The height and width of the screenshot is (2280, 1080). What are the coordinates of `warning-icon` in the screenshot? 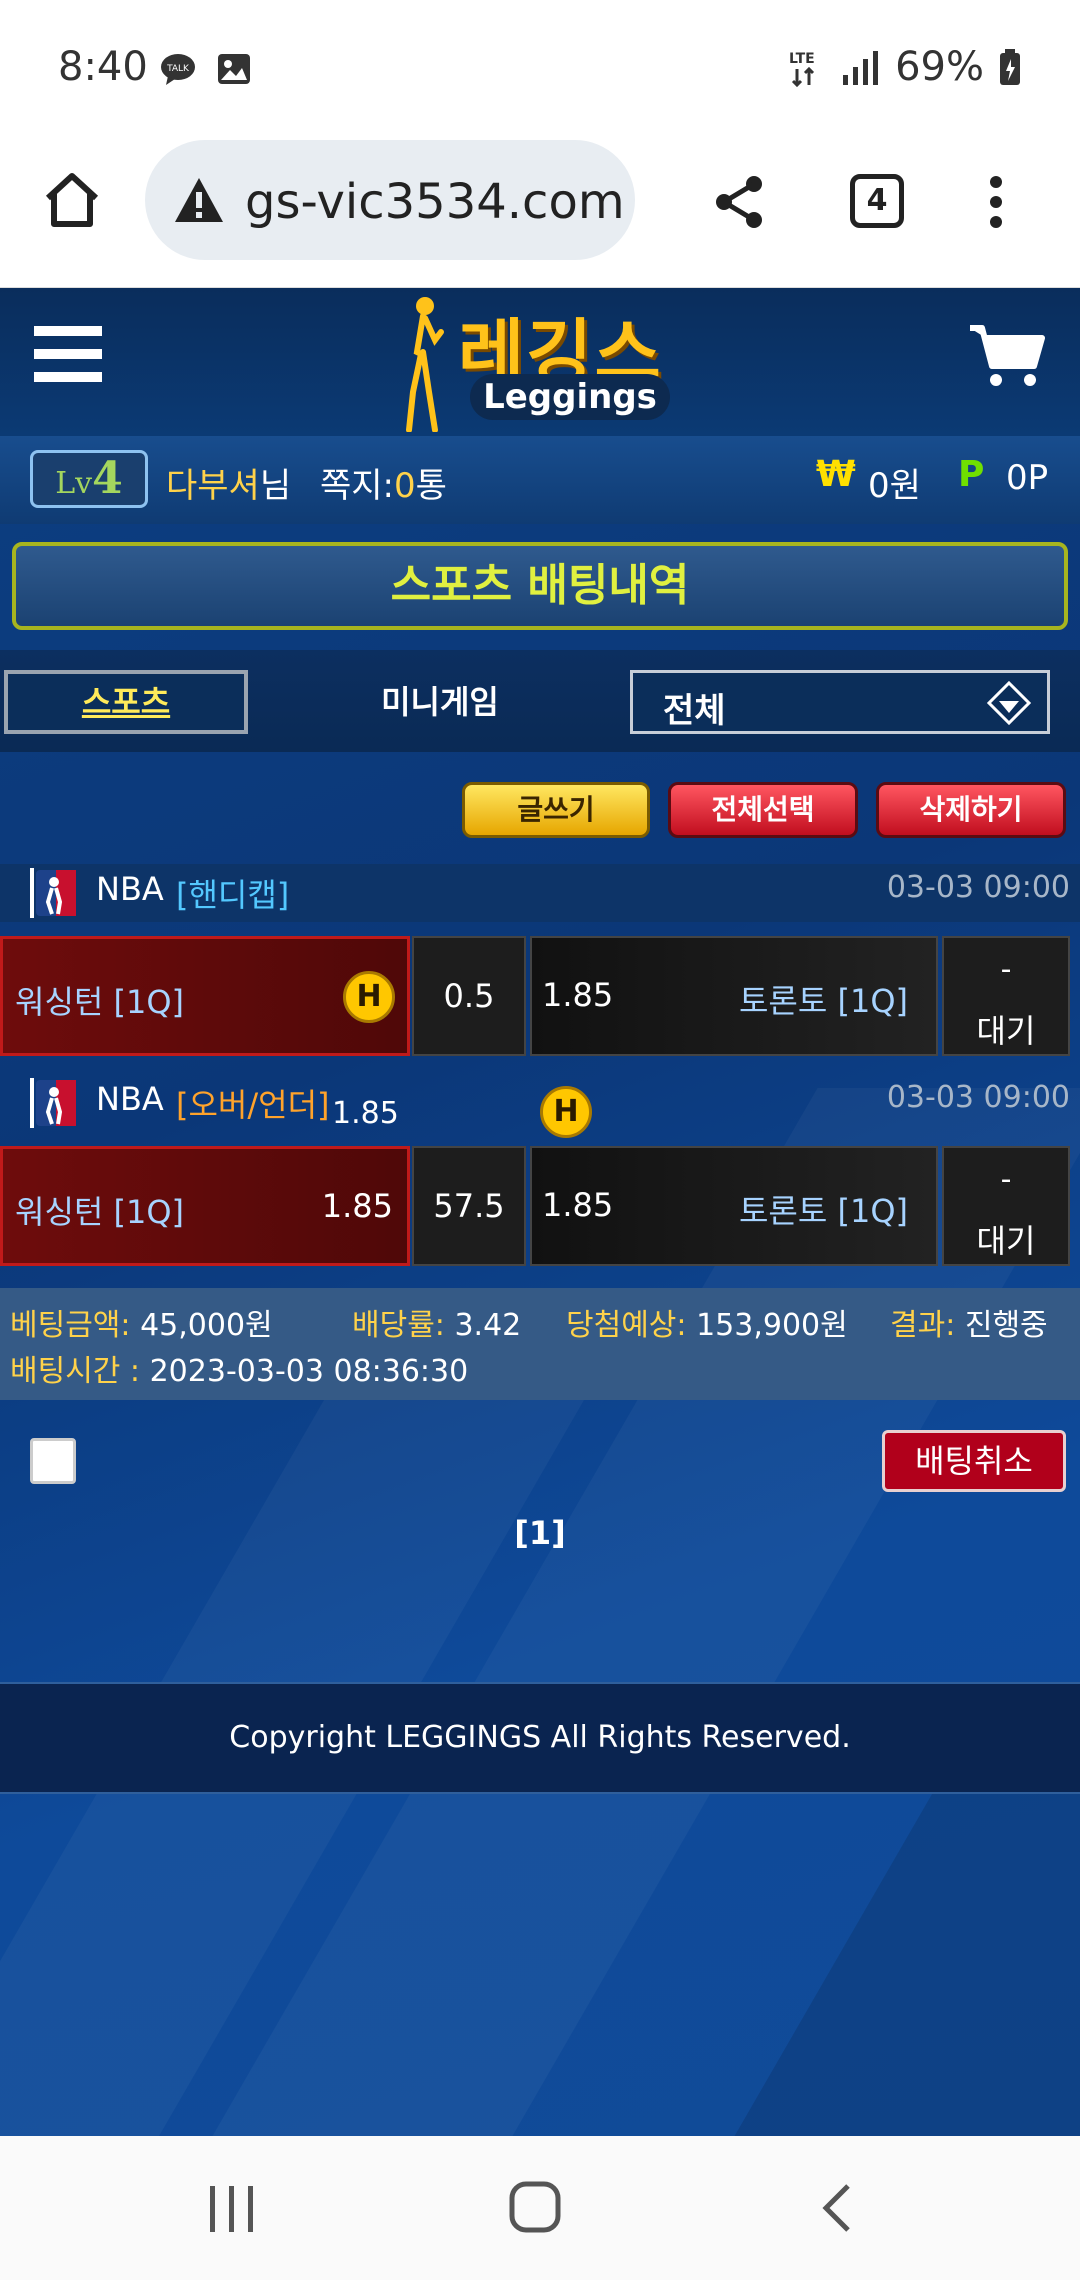 It's located at (199, 200).